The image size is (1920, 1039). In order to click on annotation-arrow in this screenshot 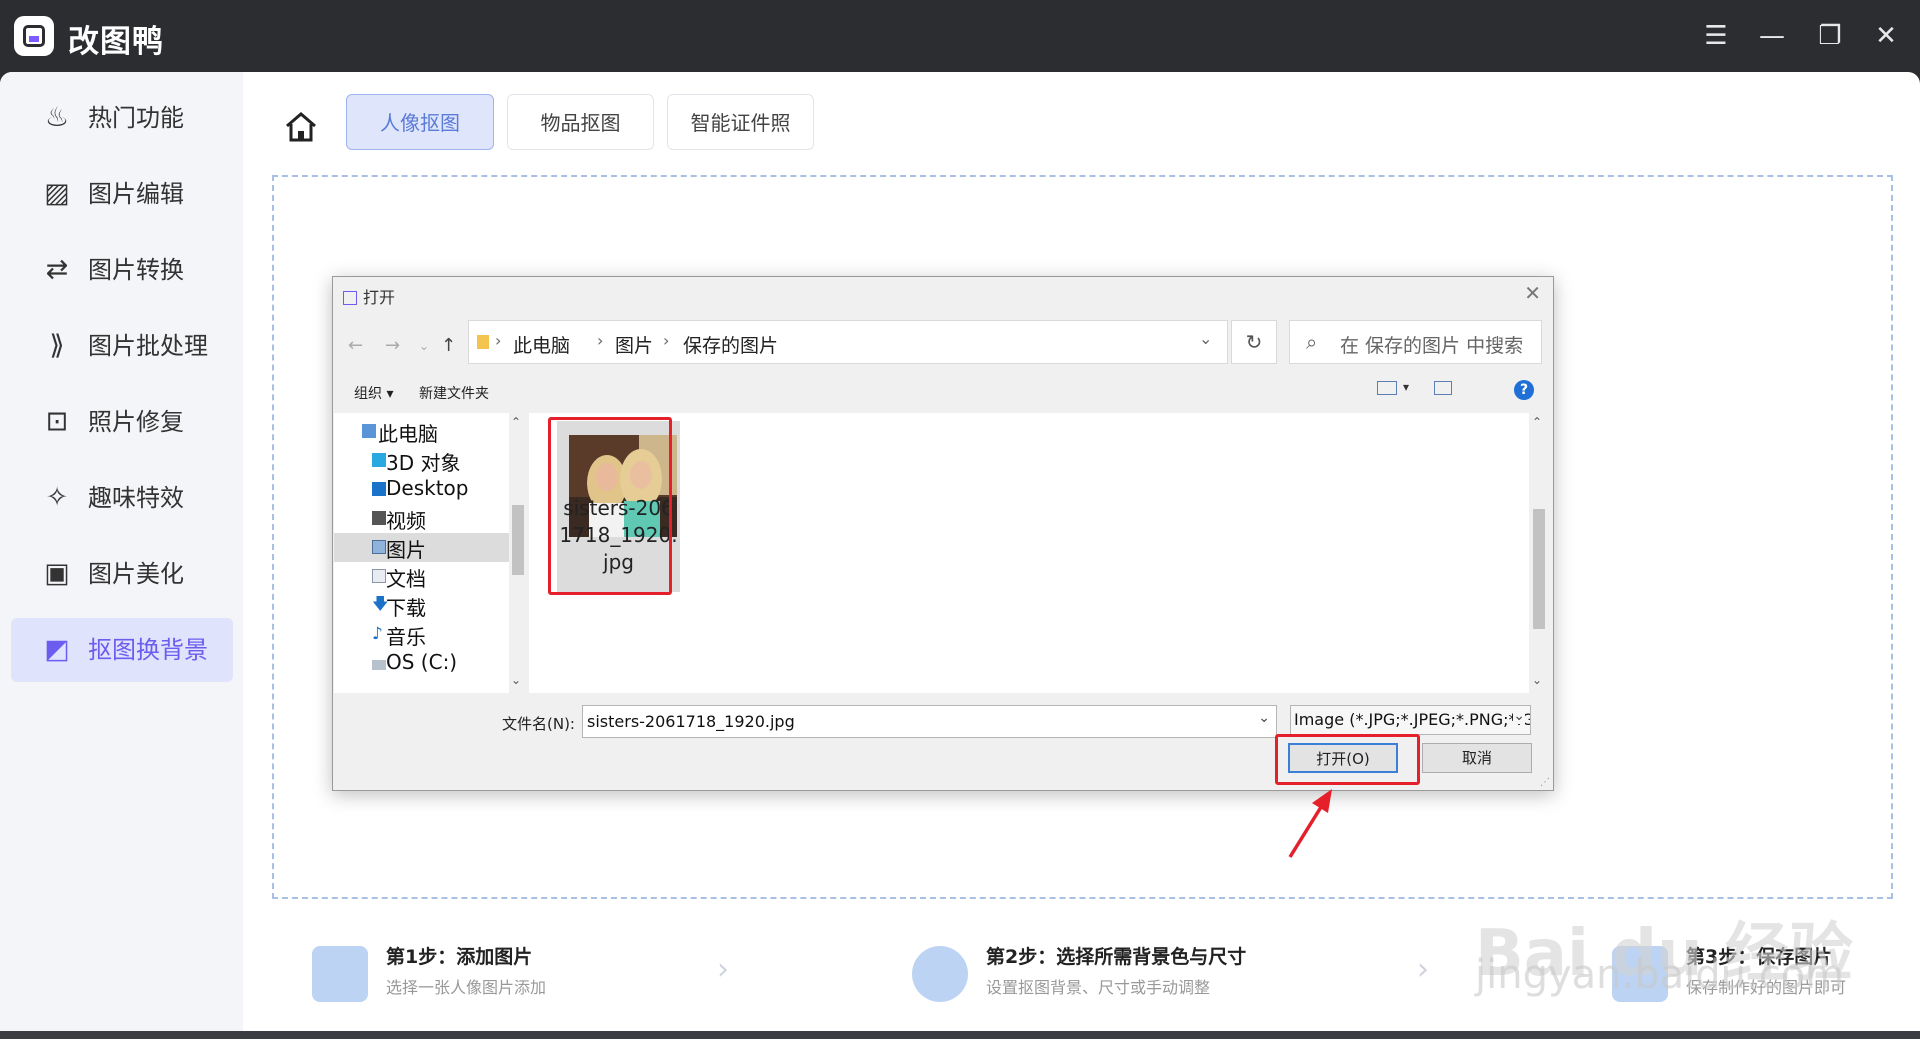, I will do `click(1310, 823)`.